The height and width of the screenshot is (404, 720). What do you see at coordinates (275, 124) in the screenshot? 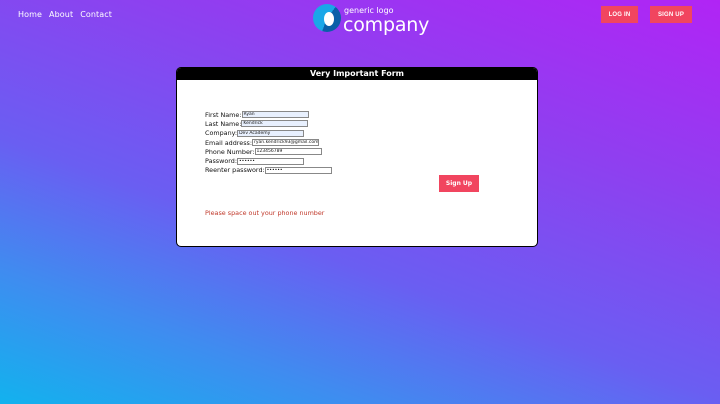
I see `last-name-input: Kendrick` at bounding box center [275, 124].